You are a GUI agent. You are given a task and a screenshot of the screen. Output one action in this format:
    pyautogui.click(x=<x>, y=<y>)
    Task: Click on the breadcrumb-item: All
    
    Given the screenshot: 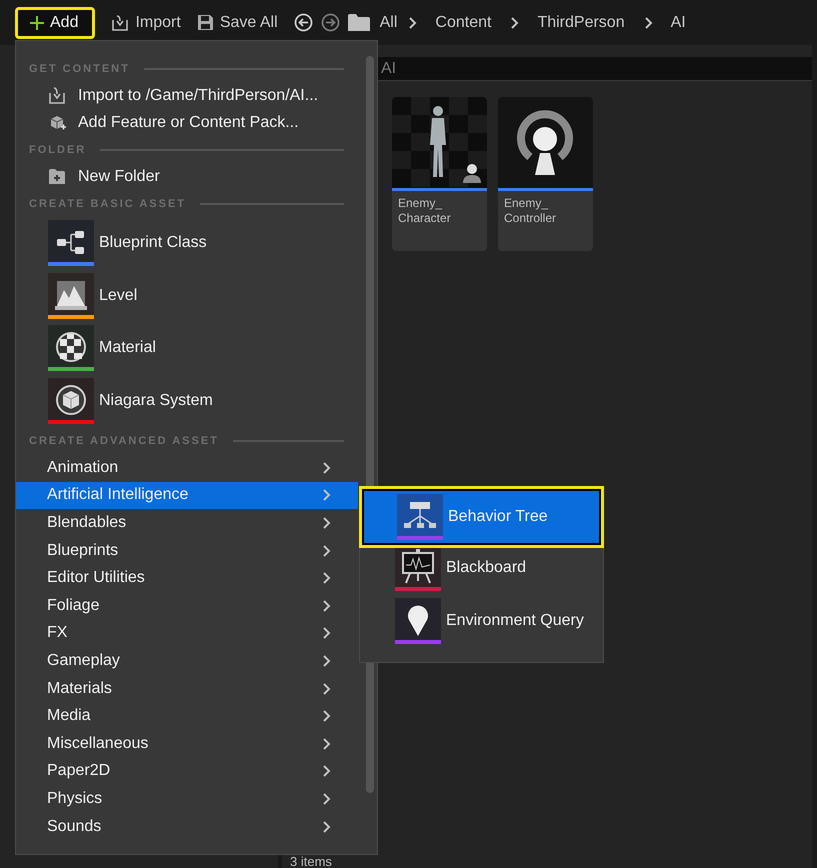 What is the action you would take?
    pyautogui.click(x=389, y=23)
    